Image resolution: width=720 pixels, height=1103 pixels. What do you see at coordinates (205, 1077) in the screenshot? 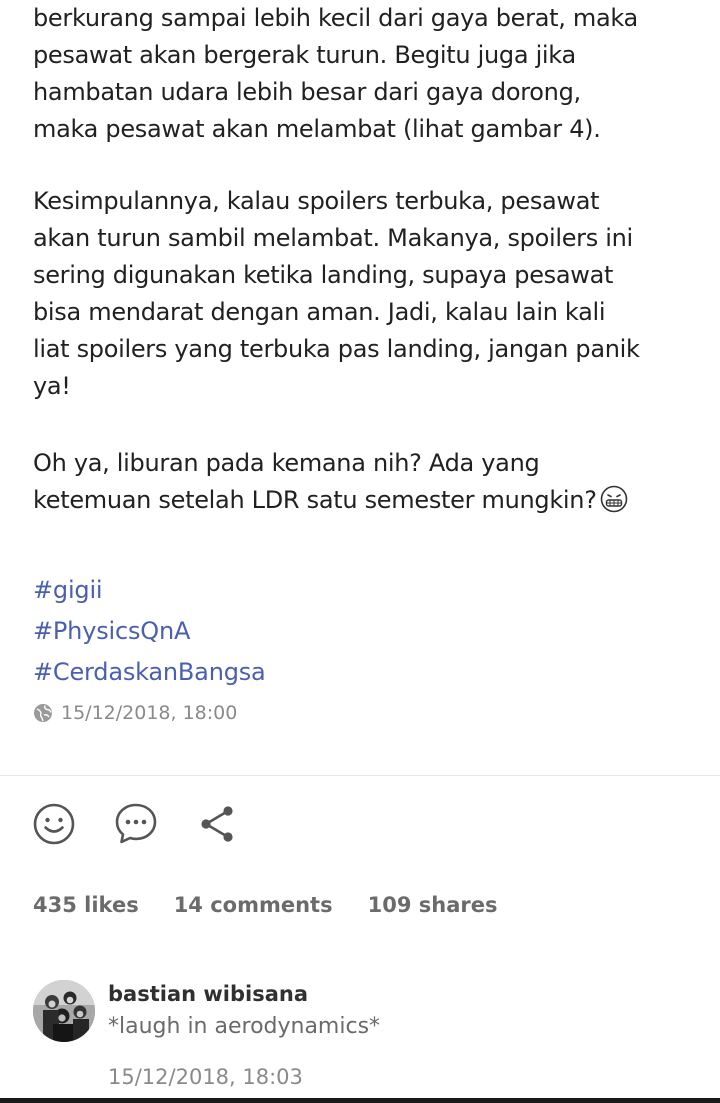
I see `comment-timestamp: 15/12/2018, 18:03` at bounding box center [205, 1077].